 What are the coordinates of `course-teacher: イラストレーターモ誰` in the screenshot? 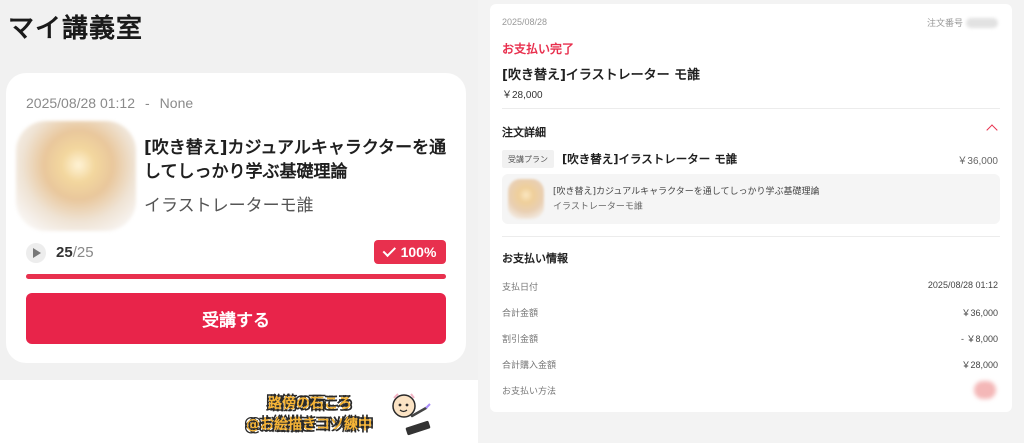 It's located at (229, 206).